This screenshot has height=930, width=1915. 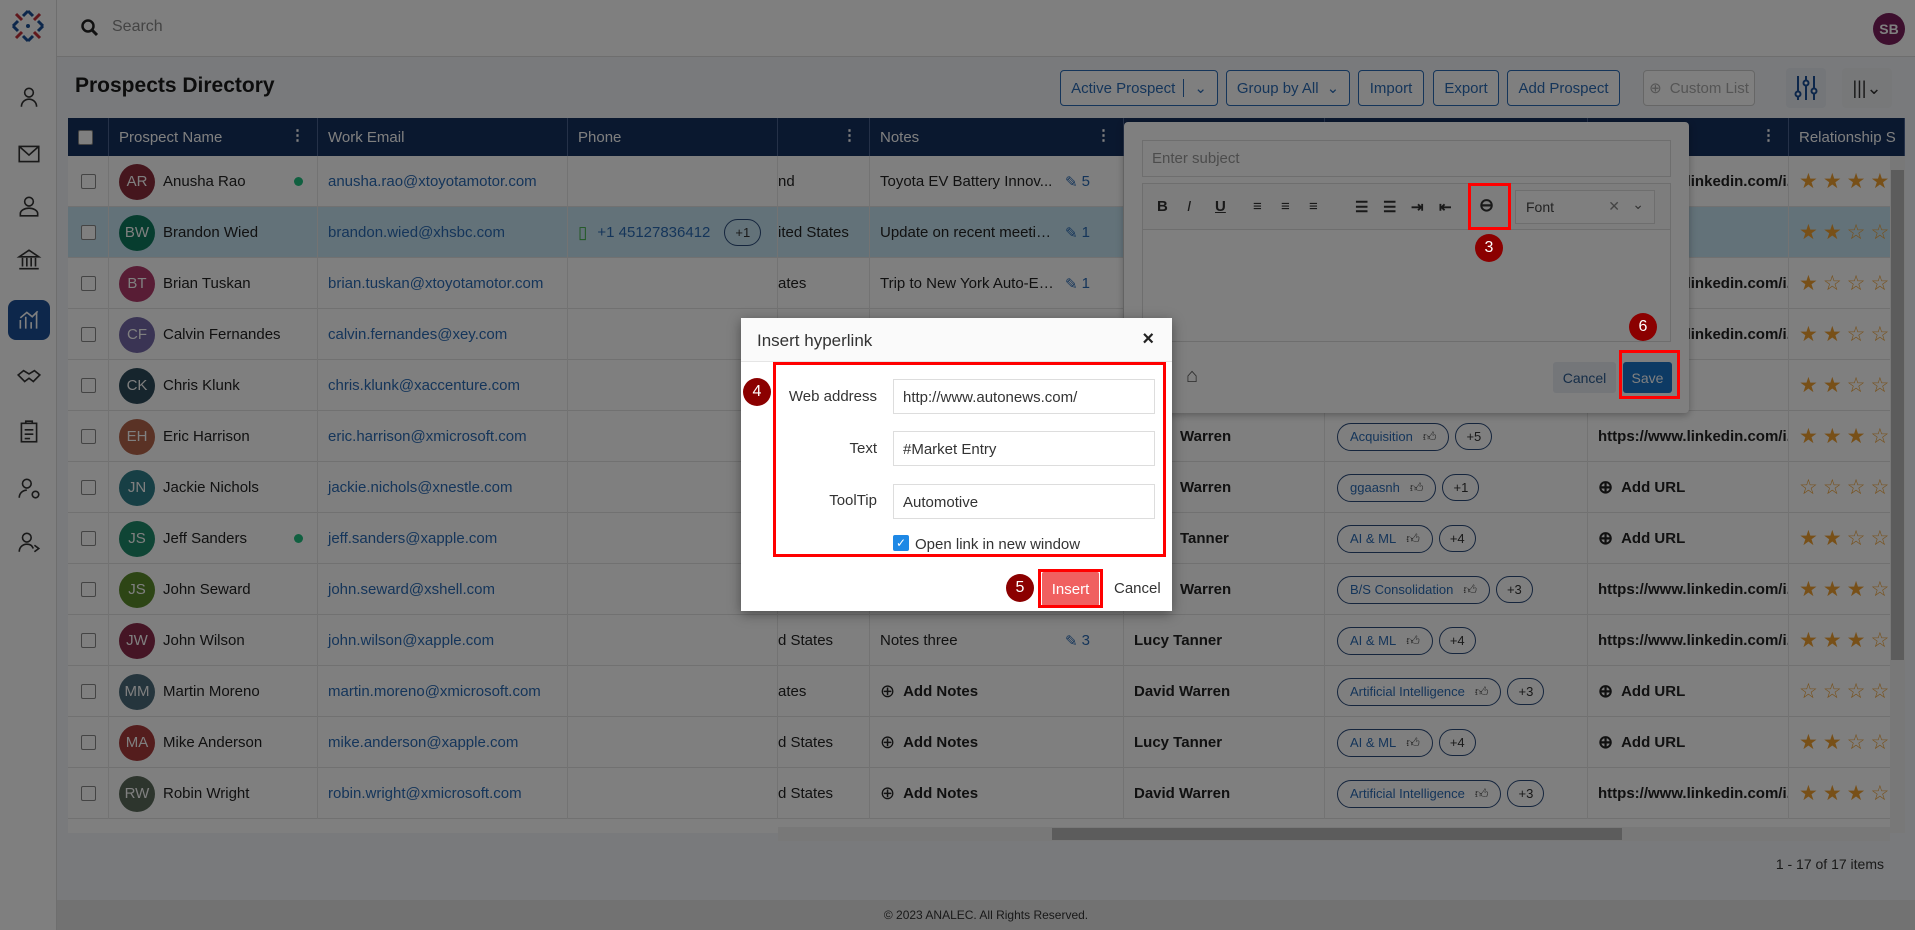 I want to click on close-icon: ×, so click(x=1148, y=339).